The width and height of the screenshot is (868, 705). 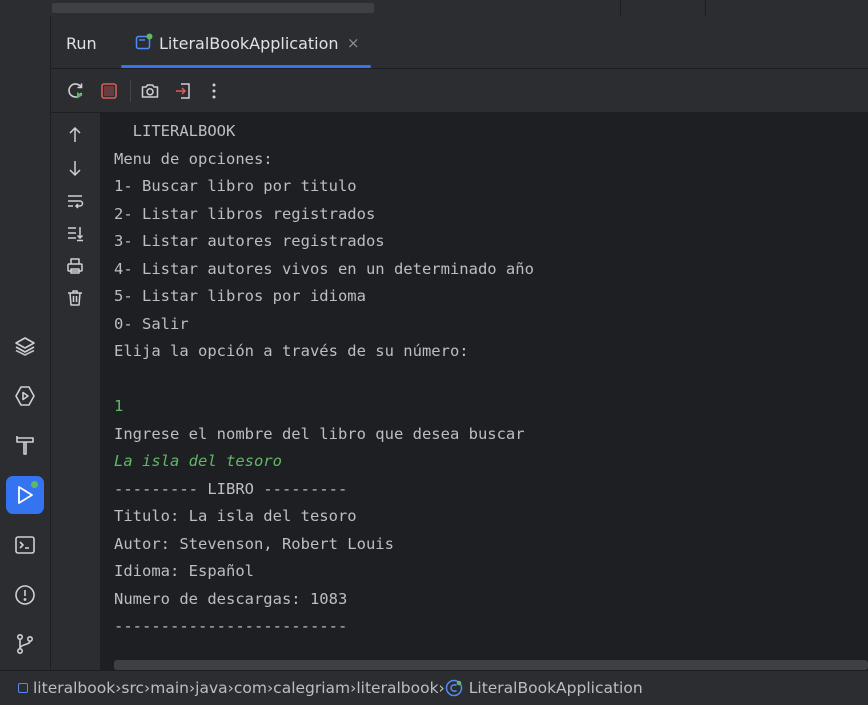 What do you see at coordinates (231, 488) in the screenshot?
I see `console-line: --------- LIBRO ---------` at bounding box center [231, 488].